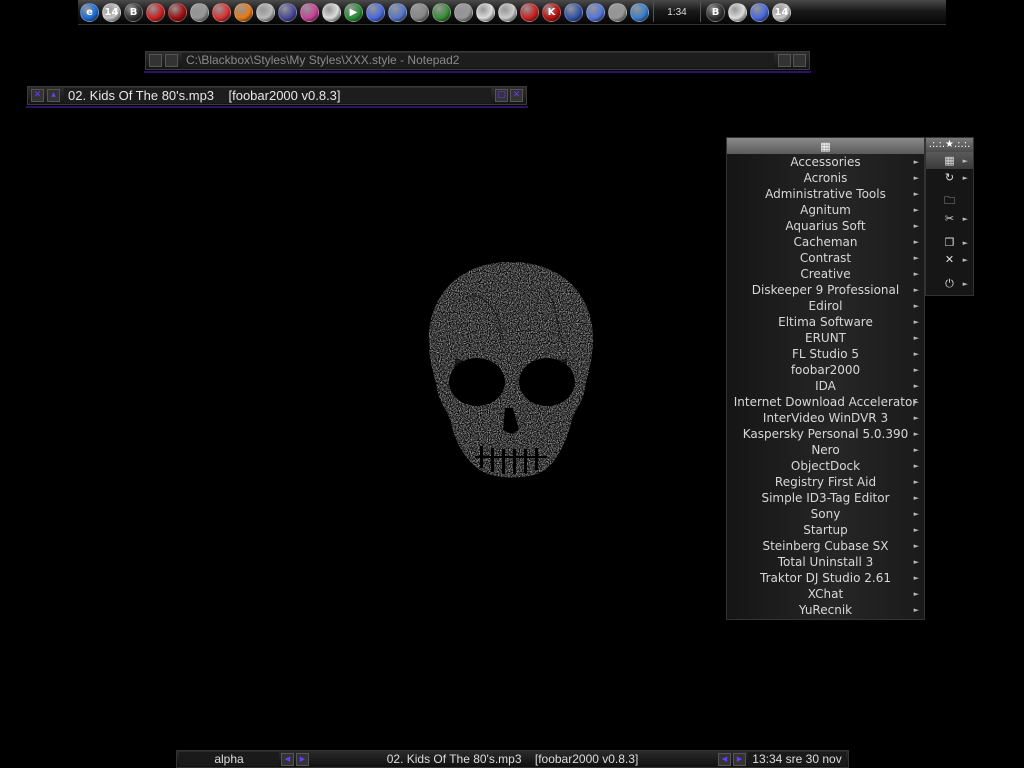 Image resolution: width=1024 pixels, height=768 pixels. Describe the element at coordinates (177, 12) in the screenshot. I see `record-red-icon` at that location.